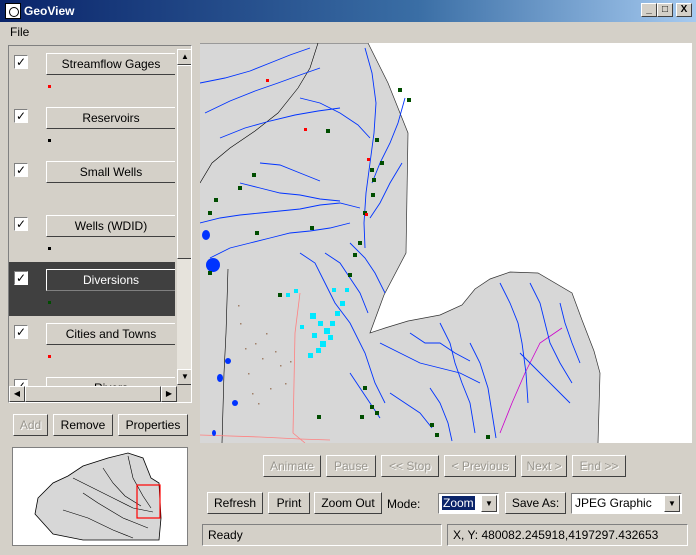 This screenshot has width=696, height=555. I want to click on layer-name-button: Streamflow Gages, so click(110, 64).